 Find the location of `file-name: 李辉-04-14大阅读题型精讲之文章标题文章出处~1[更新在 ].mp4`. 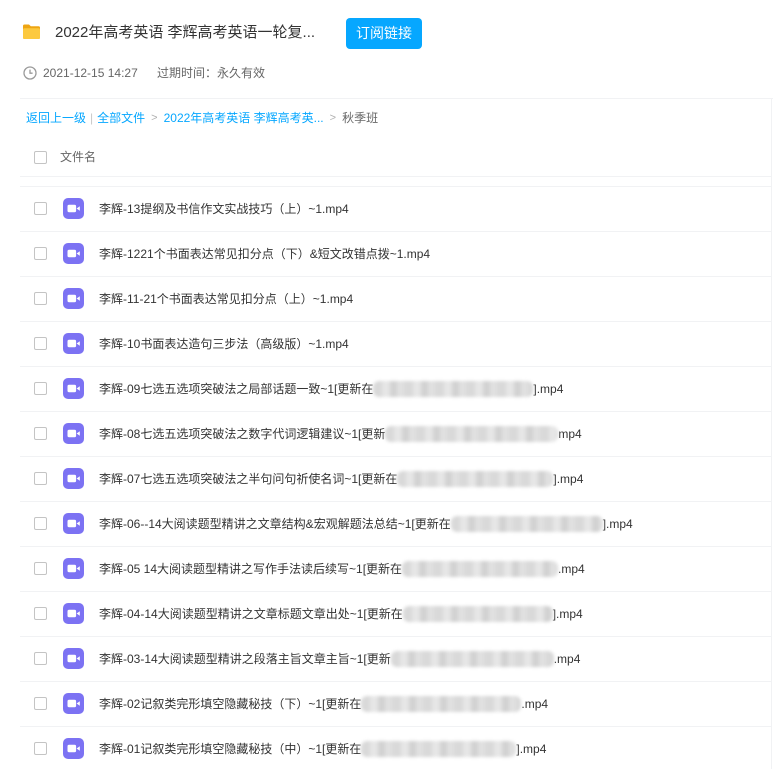

file-name: 李辉-04-14大阅读题型精讲之文章标题文章出处~1[更新在 ].mp4 is located at coordinates (341, 614).